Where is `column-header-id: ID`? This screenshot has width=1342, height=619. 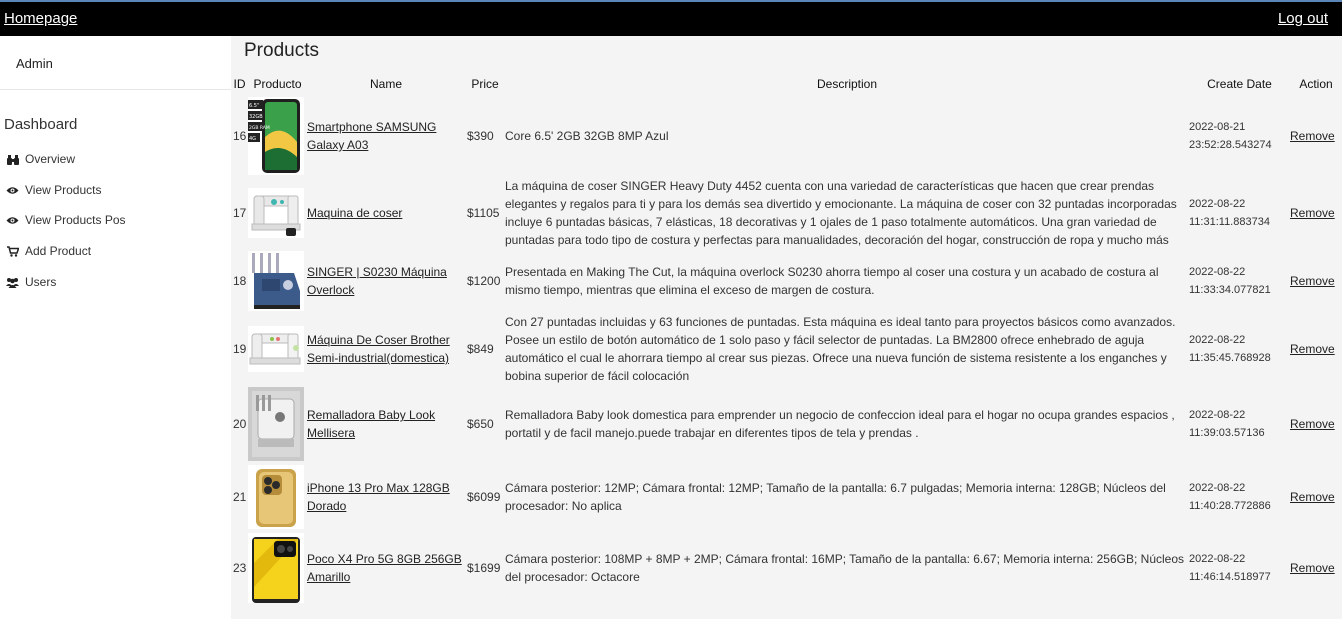 column-header-id: ID is located at coordinates (239, 84).